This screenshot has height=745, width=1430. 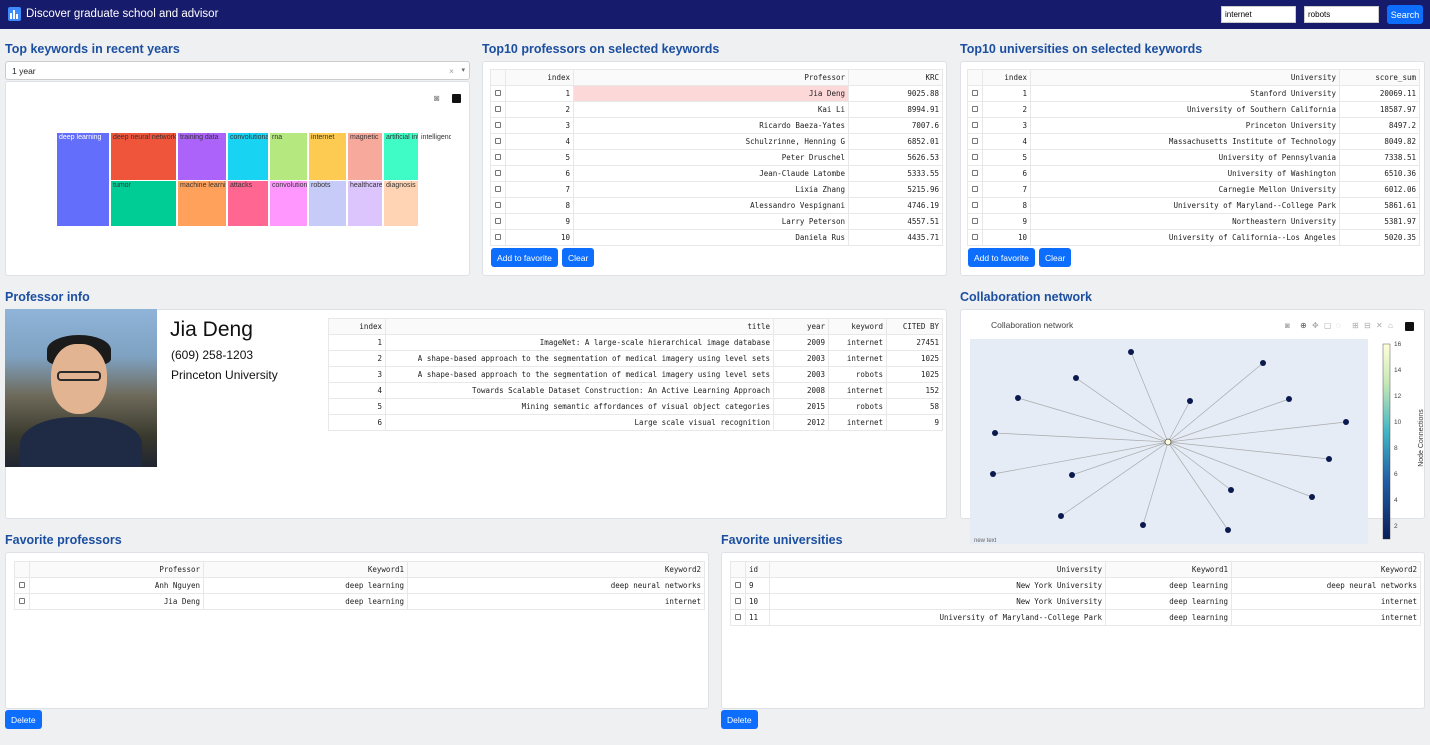 What do you see at coordinates (202, 204) in the screenshot?
I see `treemap-tile: machine learning` at bounding box center [202, 204].